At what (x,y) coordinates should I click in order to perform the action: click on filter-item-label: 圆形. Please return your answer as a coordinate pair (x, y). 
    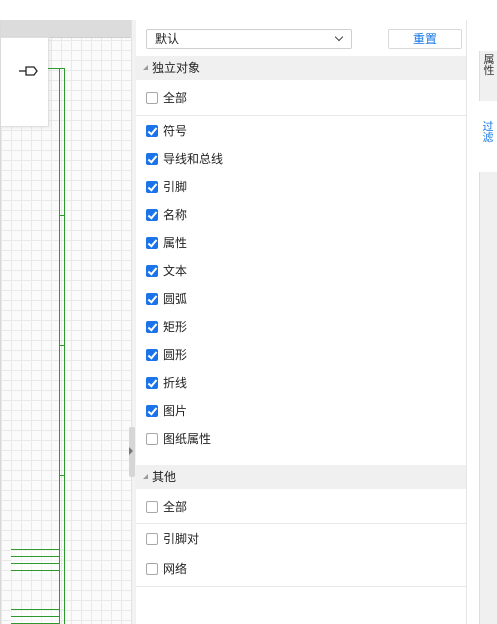
    Looking at the image, I should click on (175, 355).